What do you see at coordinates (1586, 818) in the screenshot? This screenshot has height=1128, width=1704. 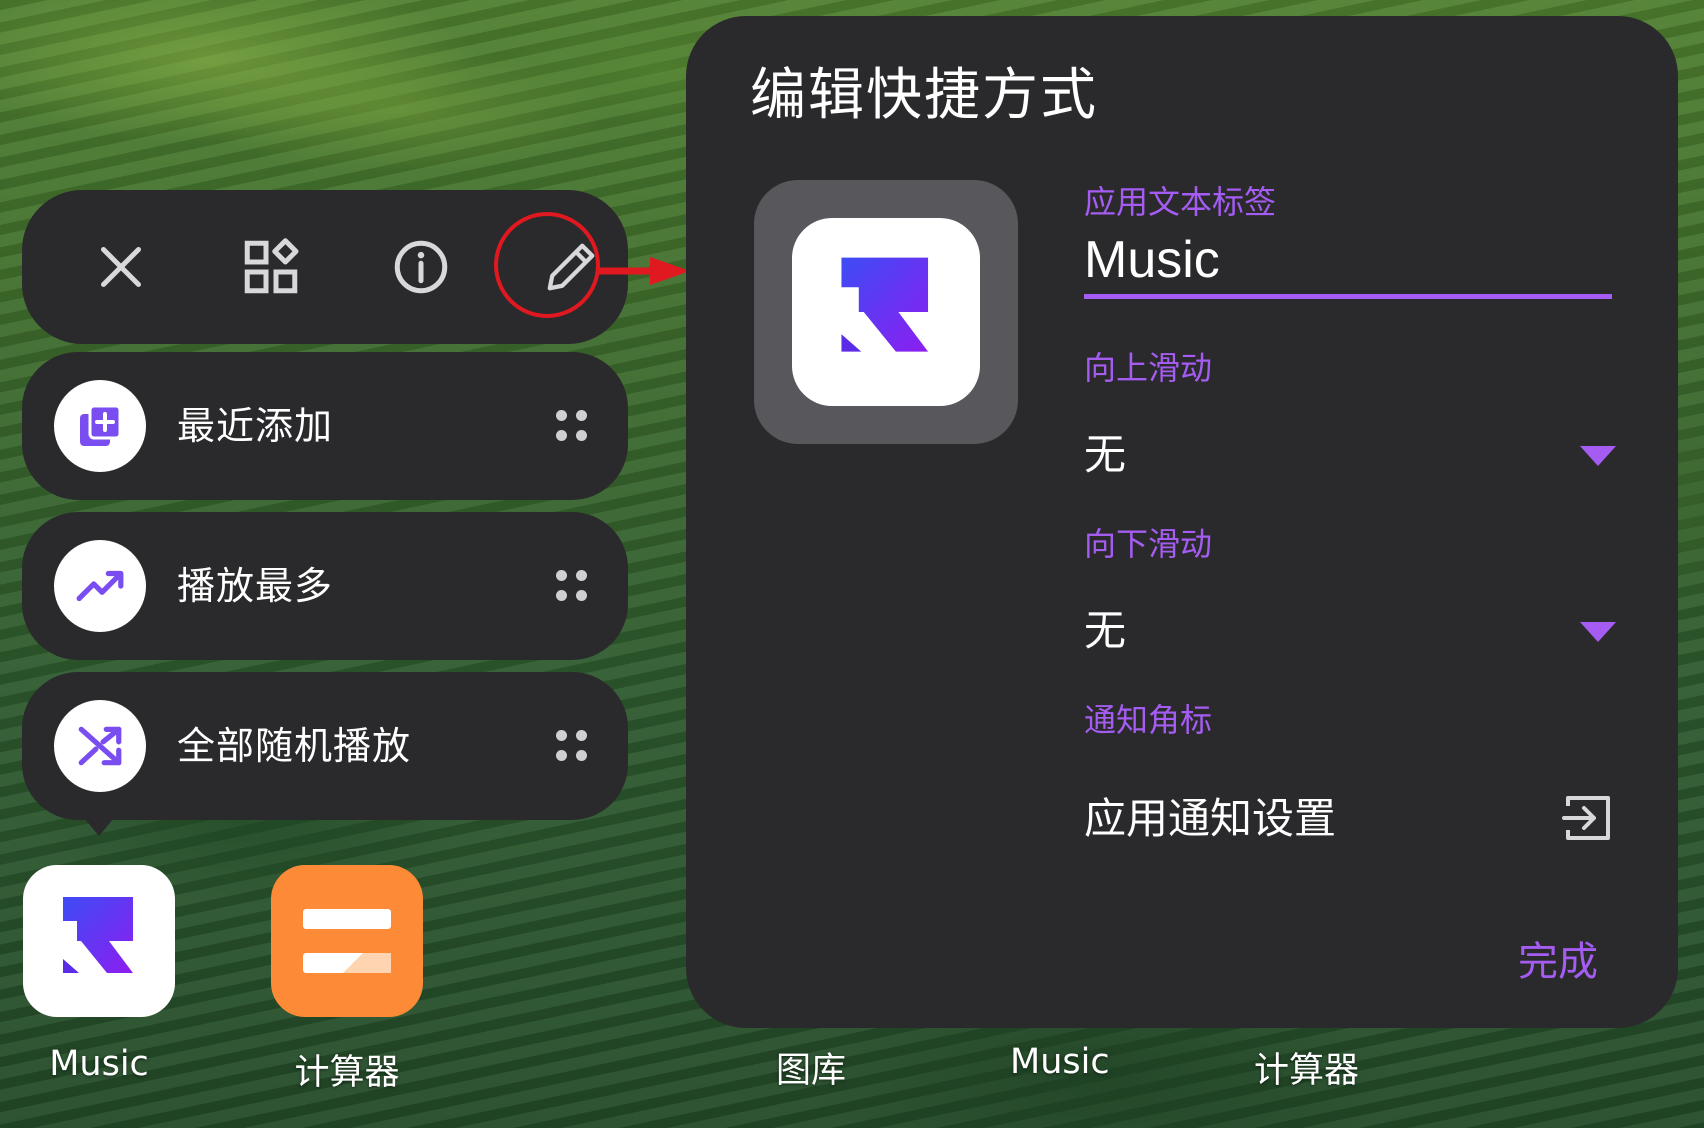 I see `open-settings-icon` at bounding box center [1586, 818].